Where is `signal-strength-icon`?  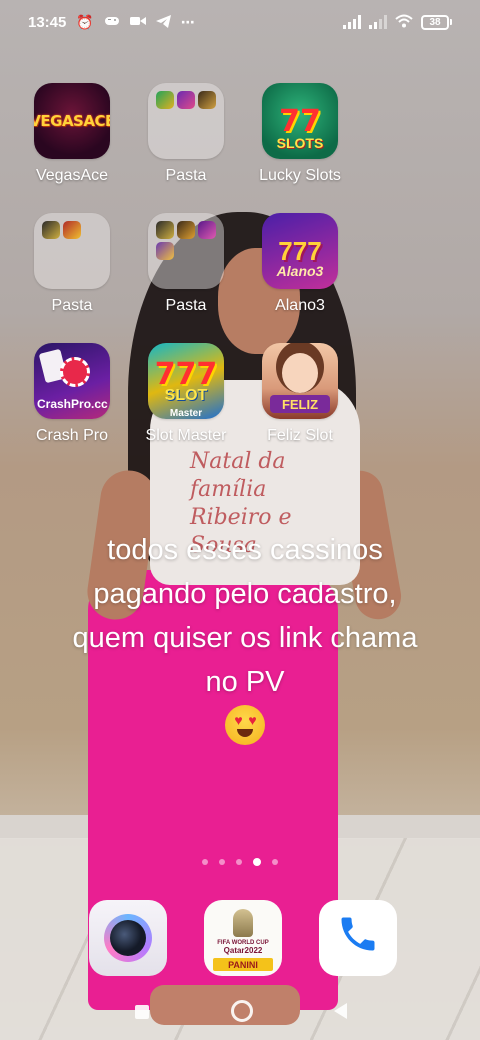 signal-strength-icon is located at coordinates (352, 22).